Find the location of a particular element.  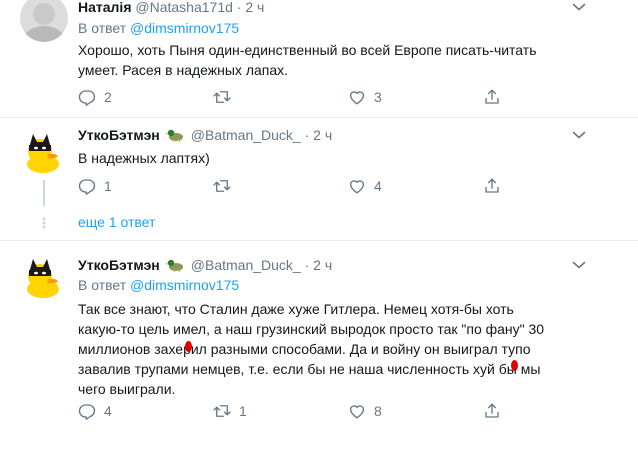

reply-button: 4 is located at coordinates (95, 411).